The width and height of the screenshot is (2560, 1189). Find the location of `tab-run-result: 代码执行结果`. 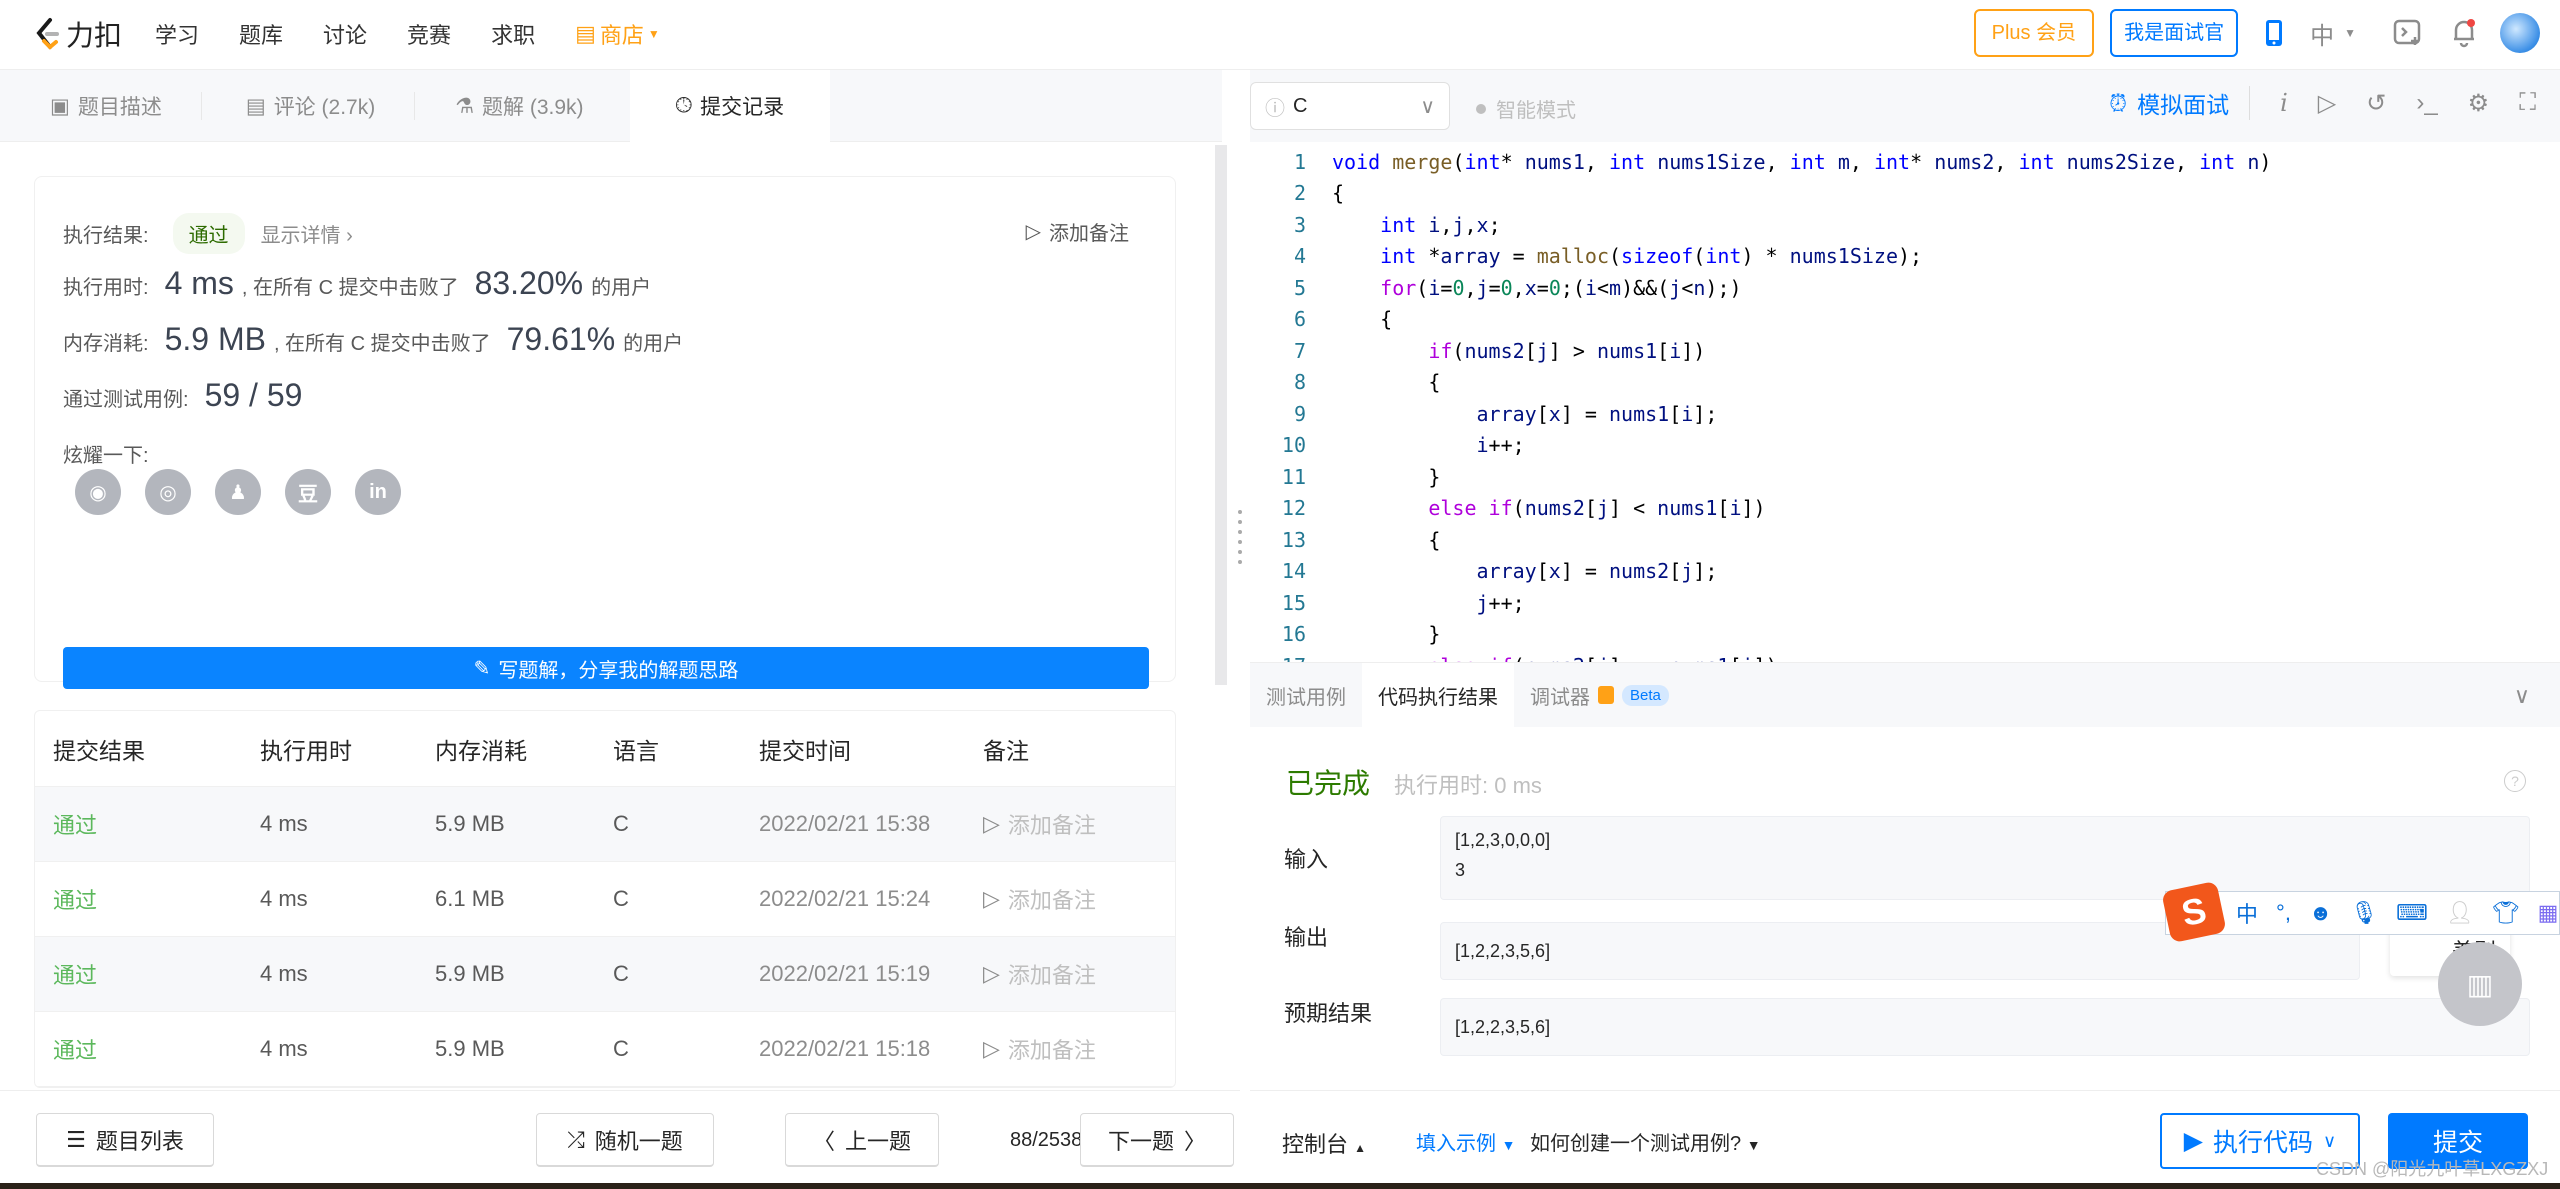

tab-run-result: 代码执行结果 is located at coordinates (1438, 695).